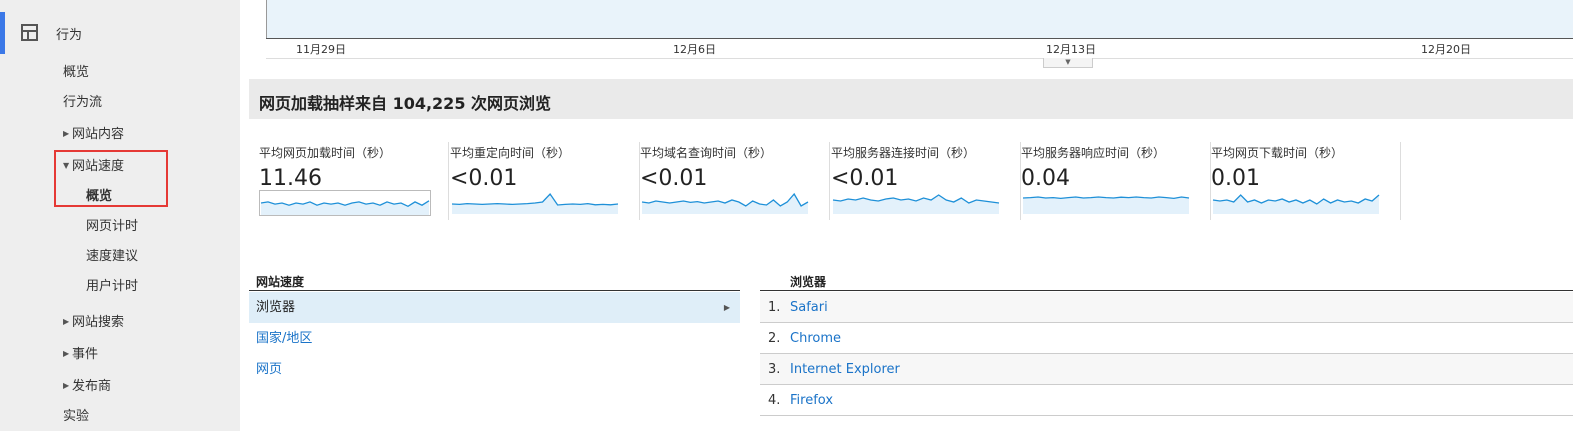  What do you see at coordinates (112, 254) in the screenshot?
I see `sidebar-item-speed-suggestions: 速度建议` at bounding box center [112, 254].